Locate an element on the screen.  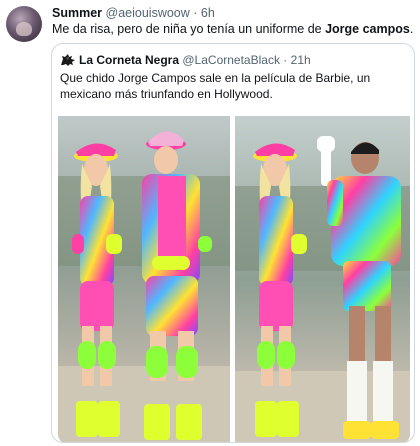
tweet-text-bold: Jorge campos is located at coordinates (367, 29).